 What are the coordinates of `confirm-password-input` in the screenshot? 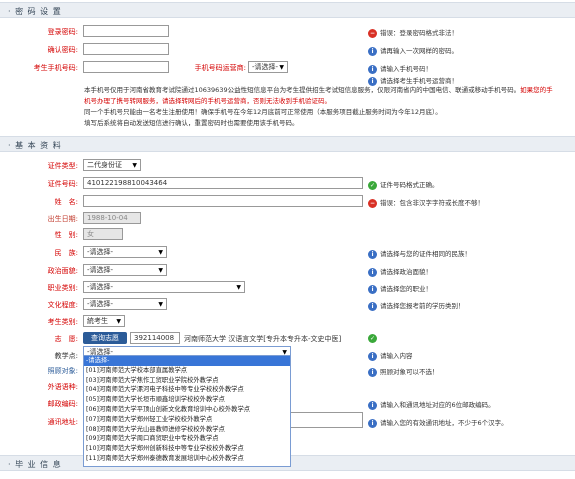 It's located at (126, 49).